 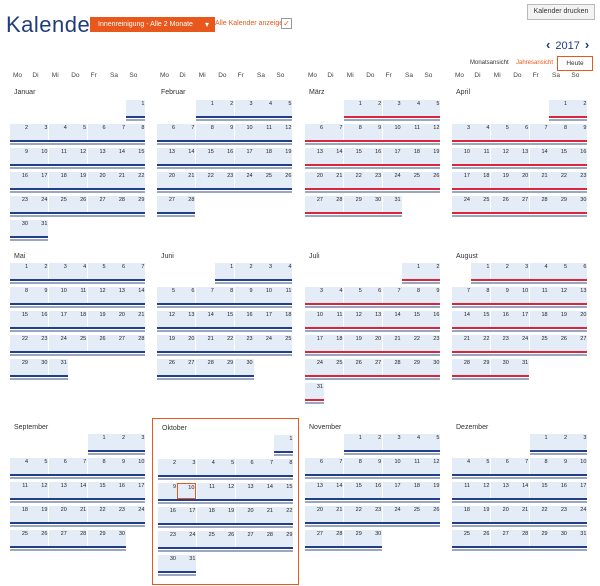 What do you see at coordinates (152, 24) in the screenshot?
I see `calendar-filter-dropdown: Innenreinigung - Alle 2 Monate ▾` at bounding box center [152, 24].